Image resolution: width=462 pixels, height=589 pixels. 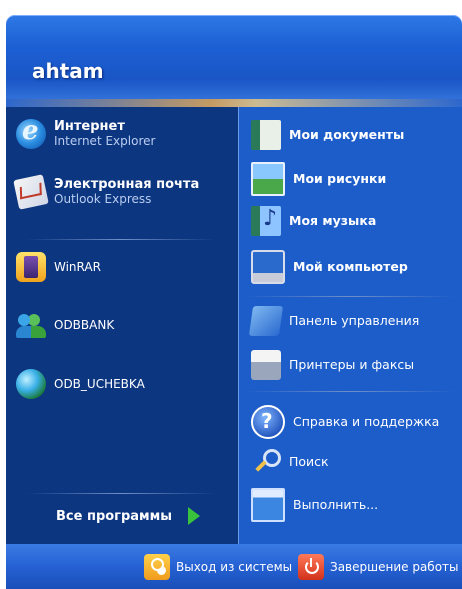 I want to click on menu-item-search: Поиск, so click(x=290, y=462).